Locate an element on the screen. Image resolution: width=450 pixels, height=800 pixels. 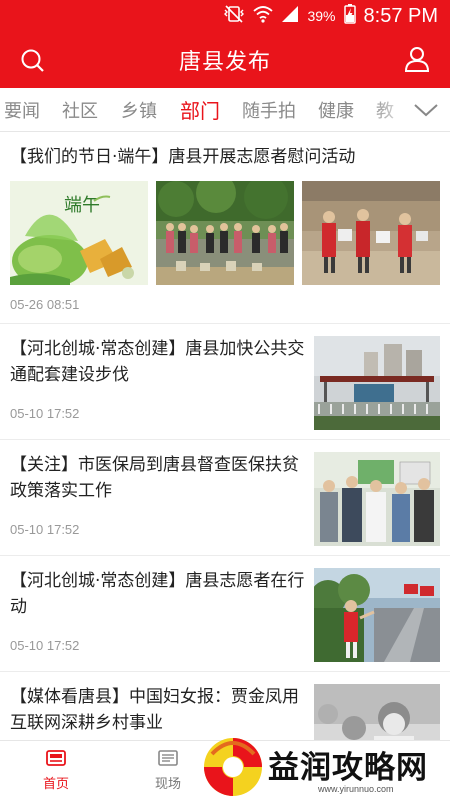
watermark-url: www.yirunnuo.com is located at coordinates (356, 789).